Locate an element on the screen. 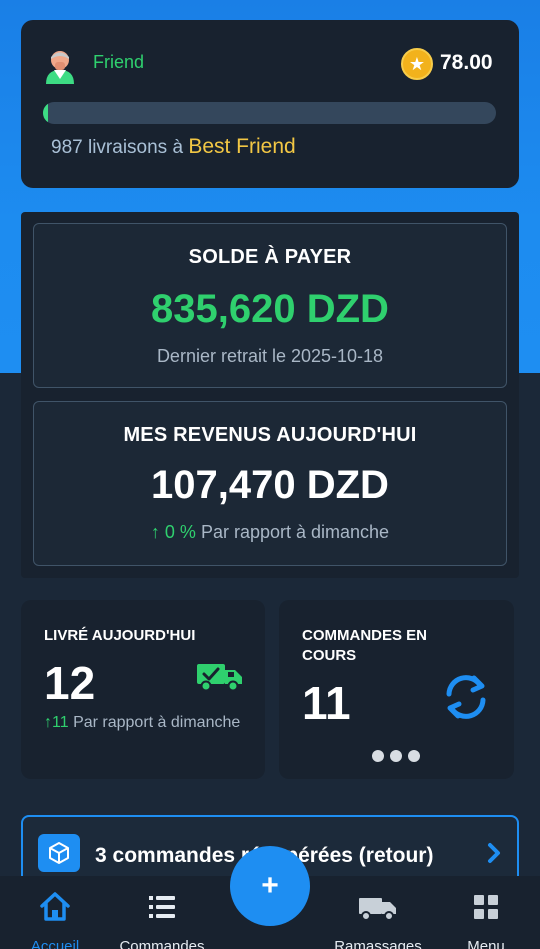 This screenshot has height=949, width=540. carousel-dots is located at coordinates (396, 756).